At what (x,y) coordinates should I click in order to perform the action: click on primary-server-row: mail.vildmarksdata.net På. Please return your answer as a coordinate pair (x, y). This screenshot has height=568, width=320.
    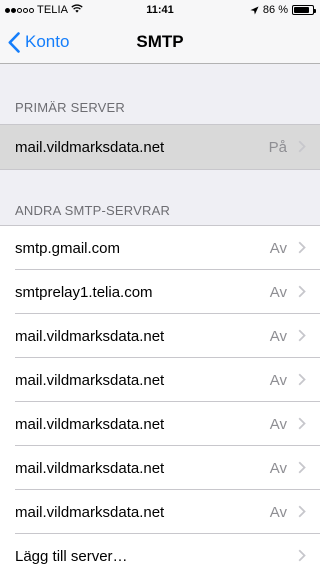
    Looking at the image, I should click on (160, 147).